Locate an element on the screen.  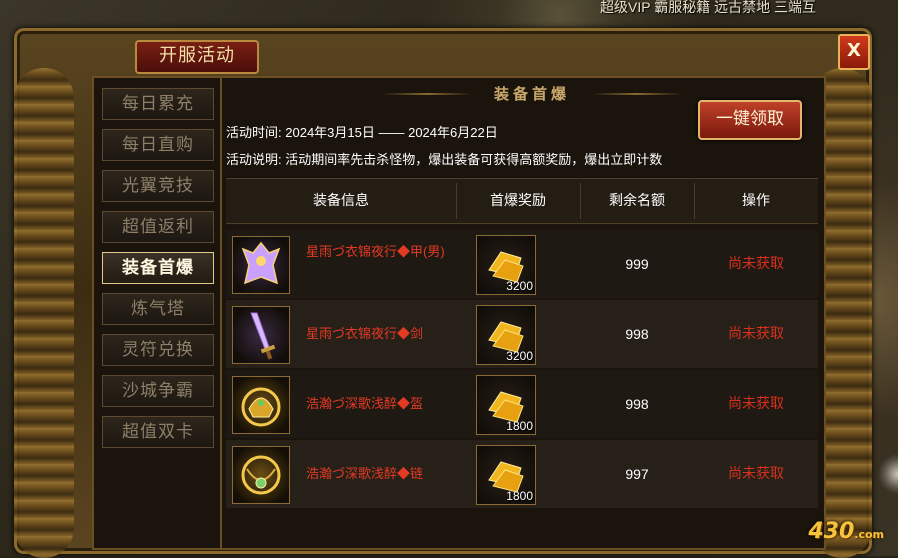
header-equipment-info: 装备信息 is located at coordinates (341, 201).